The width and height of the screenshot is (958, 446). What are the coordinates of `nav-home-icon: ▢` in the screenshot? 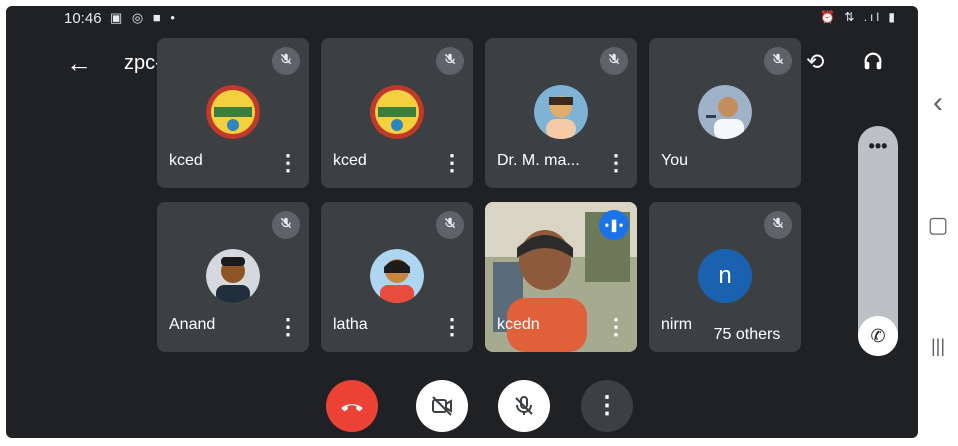 It's located at (938, 225).